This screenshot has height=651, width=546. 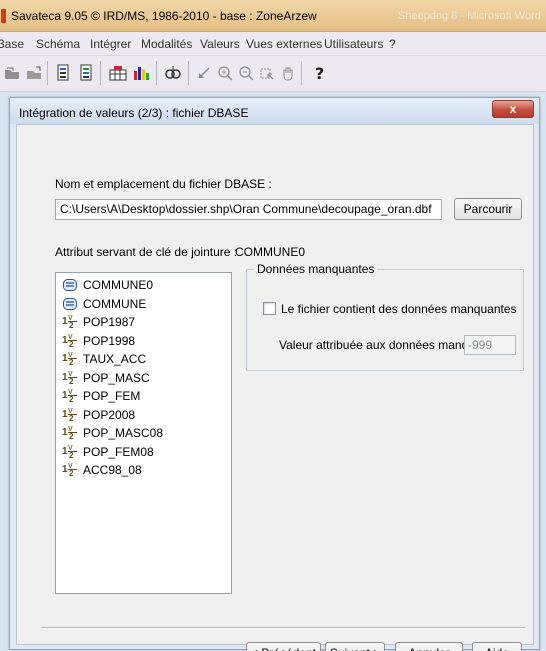 I want to click on list-item: COMMUNE, so click(x=104, y=304).